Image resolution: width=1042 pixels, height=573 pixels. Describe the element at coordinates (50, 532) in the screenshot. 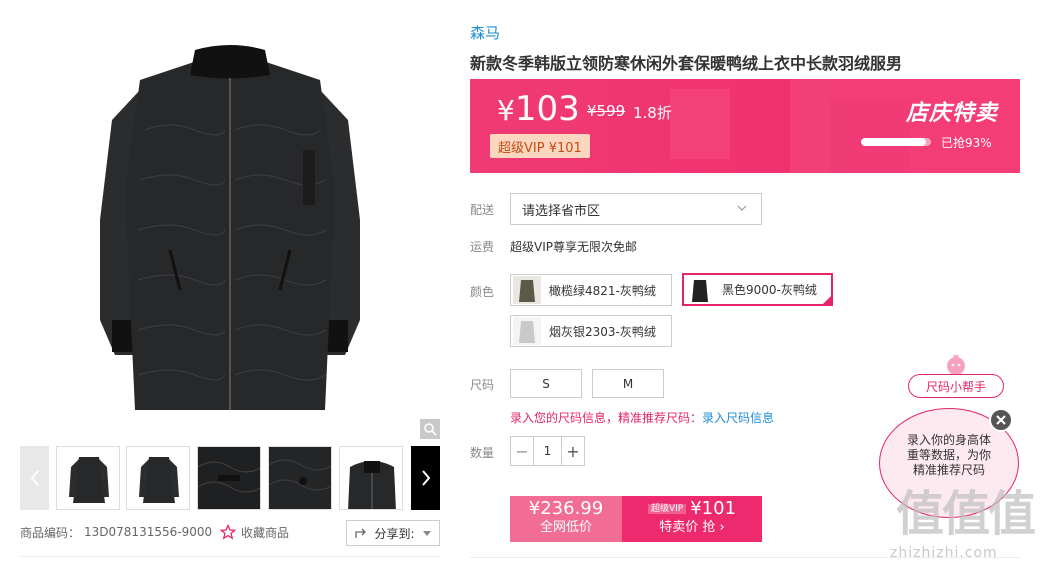

I see `sku-label: 商品编码：` at that location.